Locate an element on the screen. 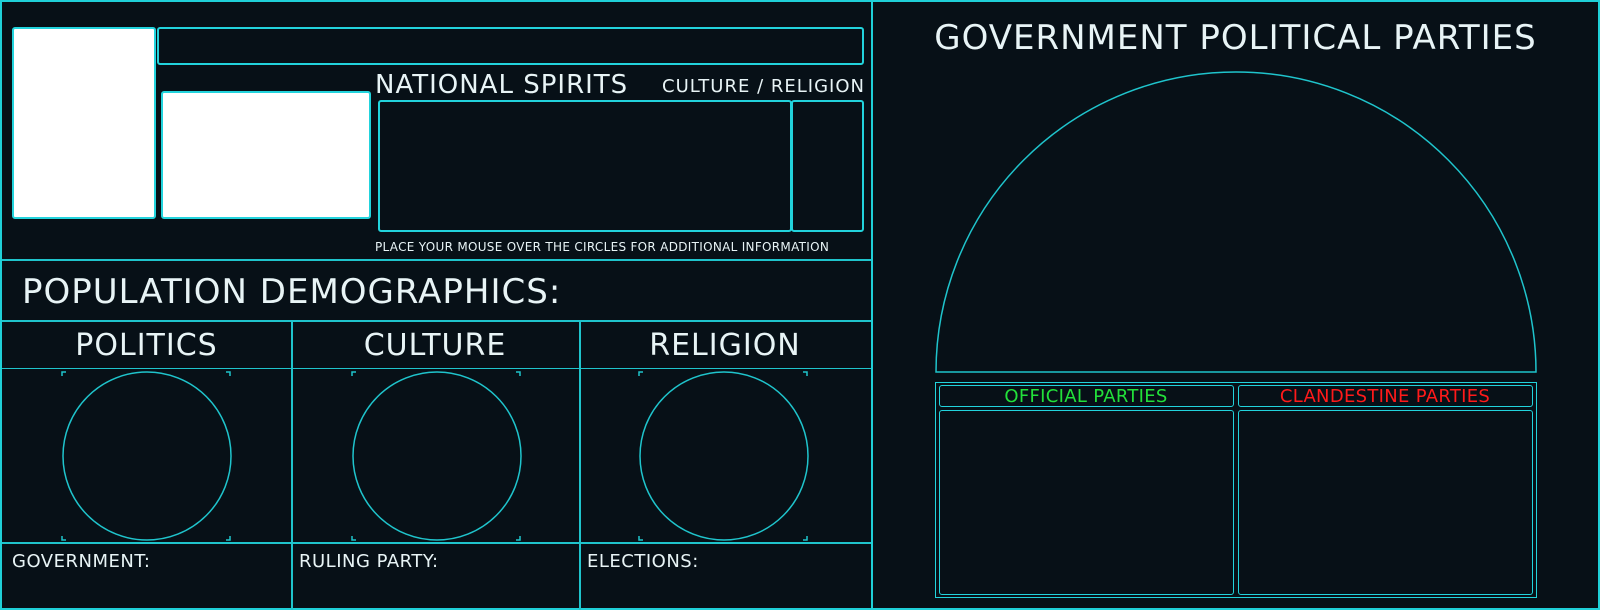 This screenshot has height=610, width=1600. footer-divider is located at coordinates (436, 543).